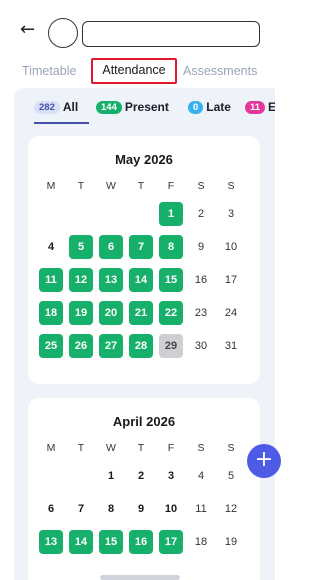 Image resolution: width=320 pixels, height=580 pixels. I want to click on calendar-day-present: 20, so click(111, 313).